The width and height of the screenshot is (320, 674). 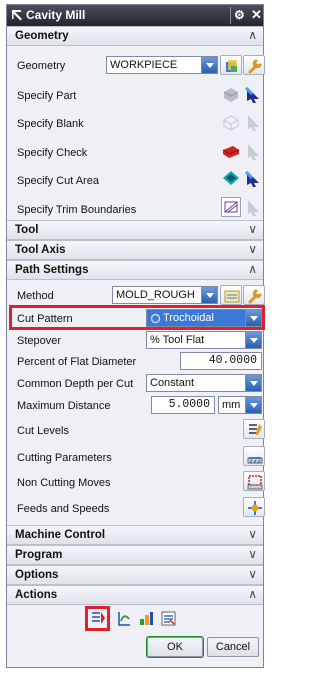 I want to click on ok-button: OK, so click(x=175, y=647).